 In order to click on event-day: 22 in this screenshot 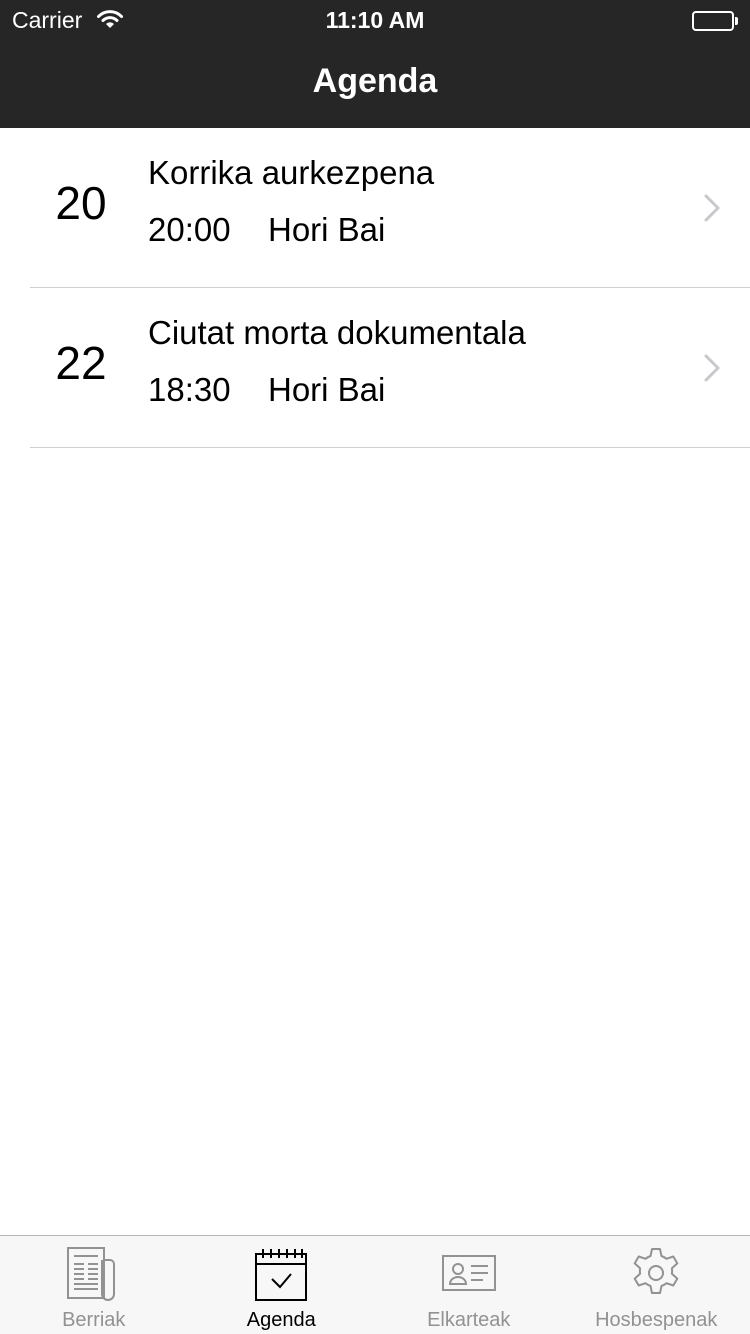, I will do `click(81, 363)`.